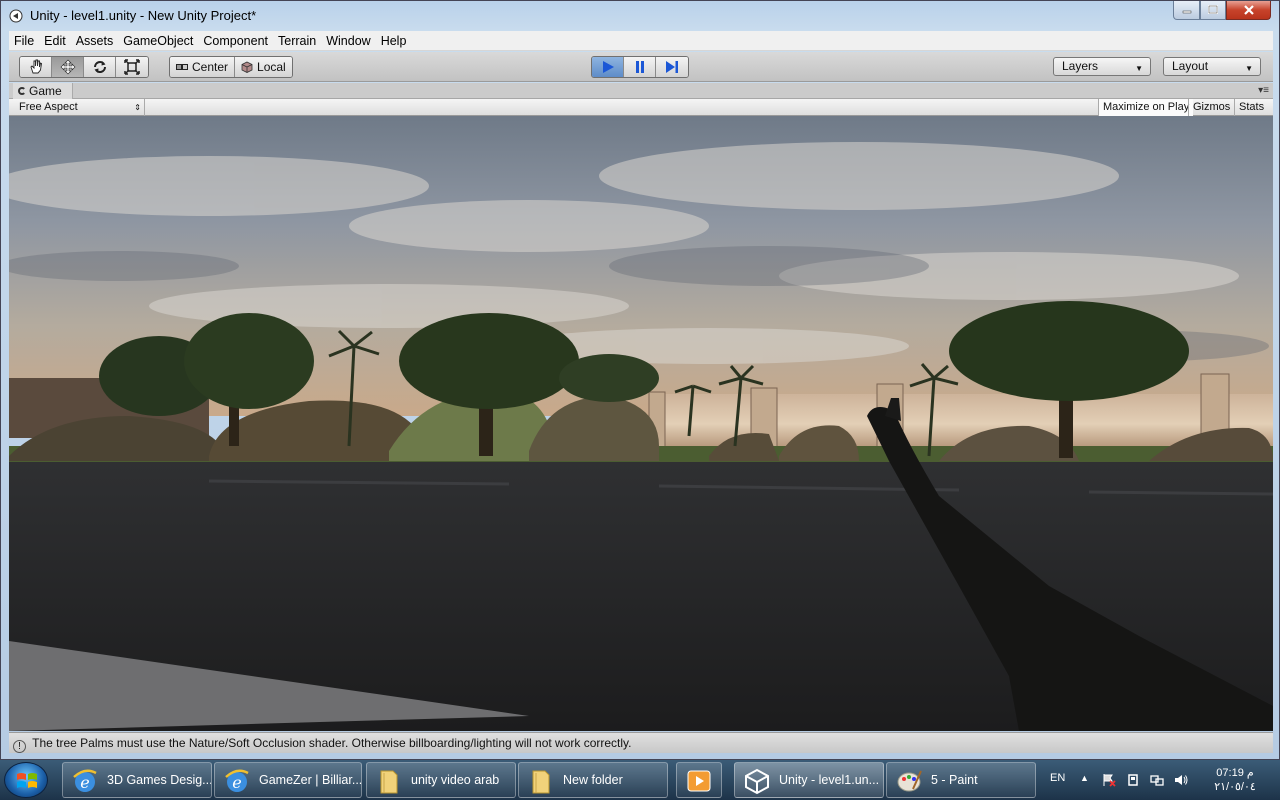 Image resolution: width=1280 pixels, height=800 pixels. I want to click on scale-icon, so click(132, 67).